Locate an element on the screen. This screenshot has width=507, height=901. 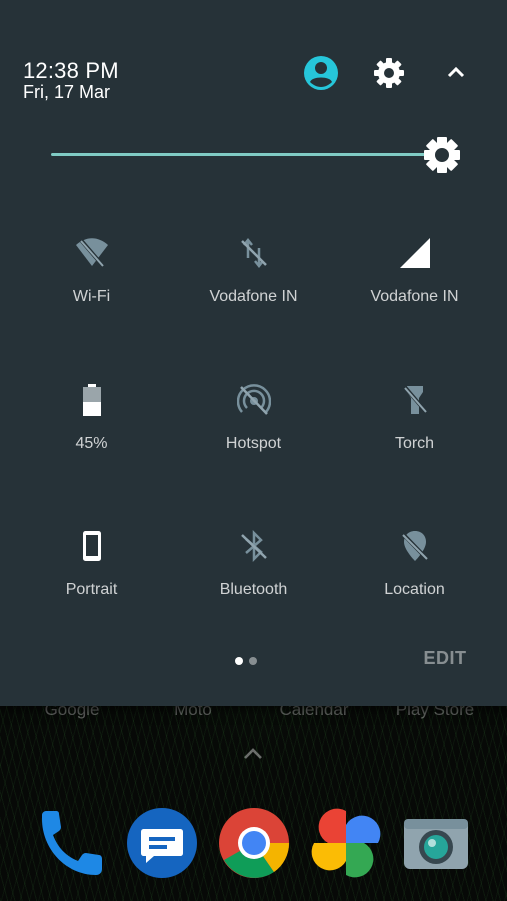
tile-label-torch: Torch is located at coordinates (414, 443).